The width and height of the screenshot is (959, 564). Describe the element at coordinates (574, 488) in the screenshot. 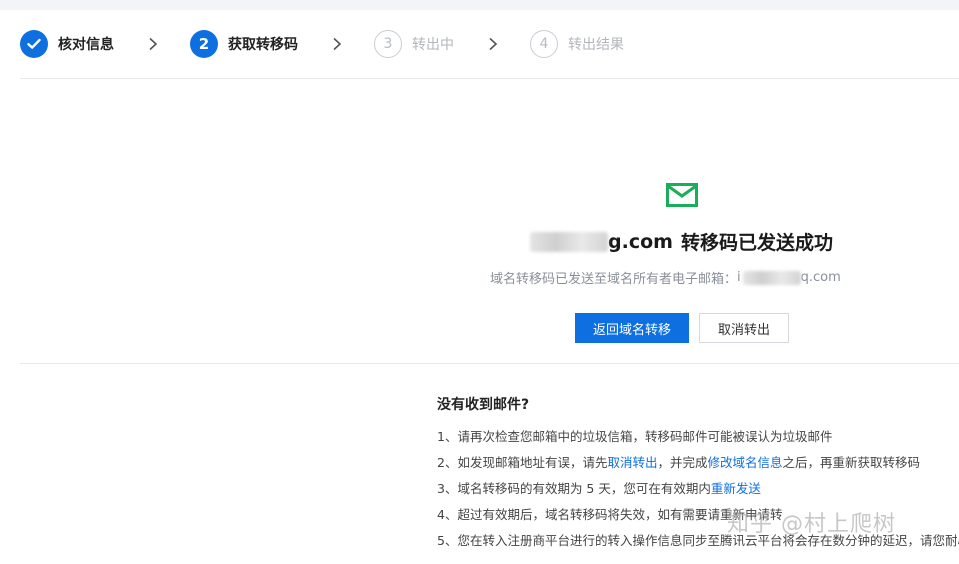

I see `help-text: 3、域名转移码的有效期为 5 天，您可在有效期内` at that location.